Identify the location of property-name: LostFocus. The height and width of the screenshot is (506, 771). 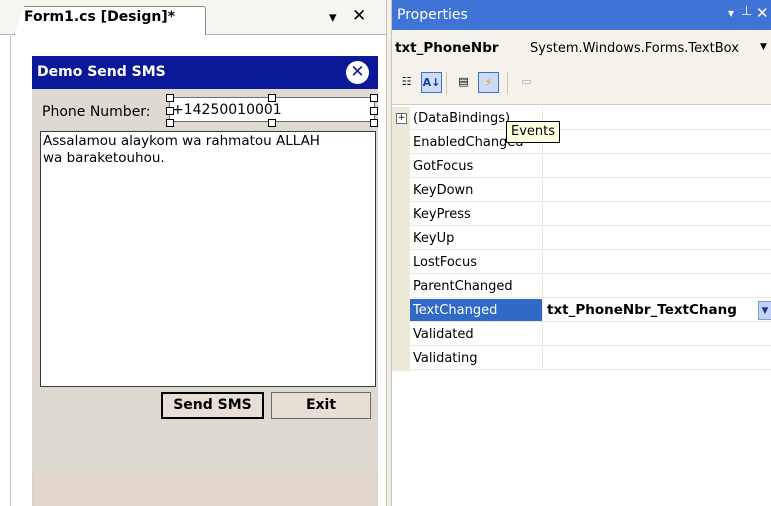
(476, 262).